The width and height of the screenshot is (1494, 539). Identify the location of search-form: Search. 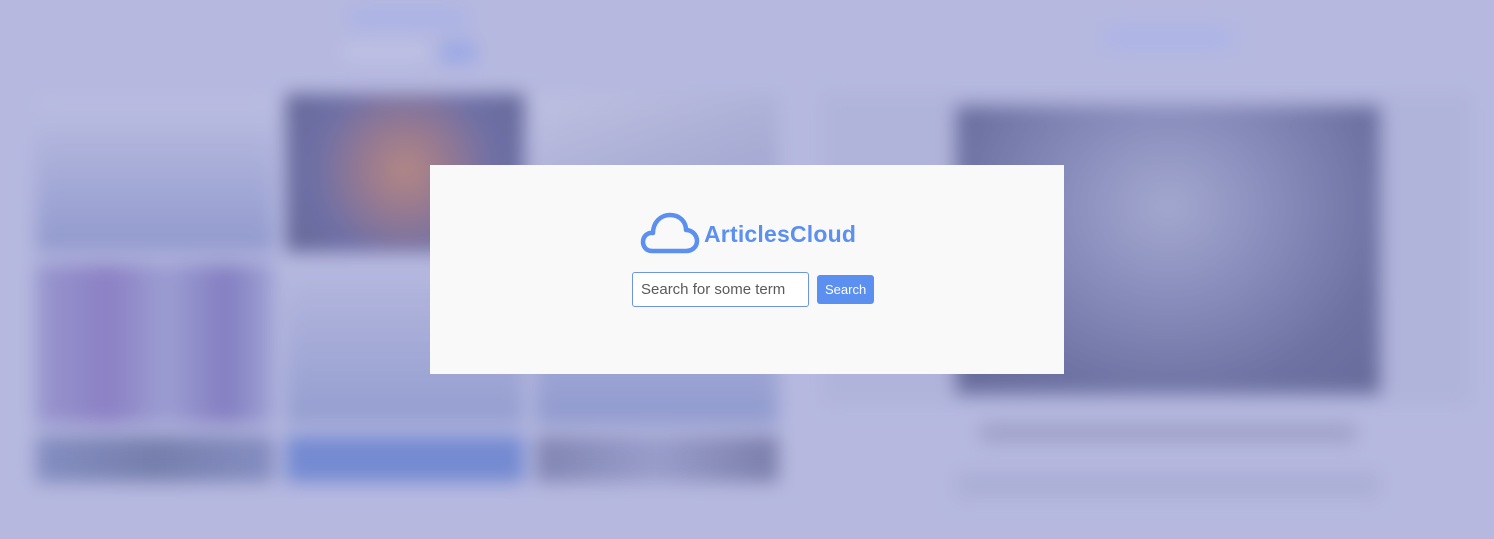
(753, 289).